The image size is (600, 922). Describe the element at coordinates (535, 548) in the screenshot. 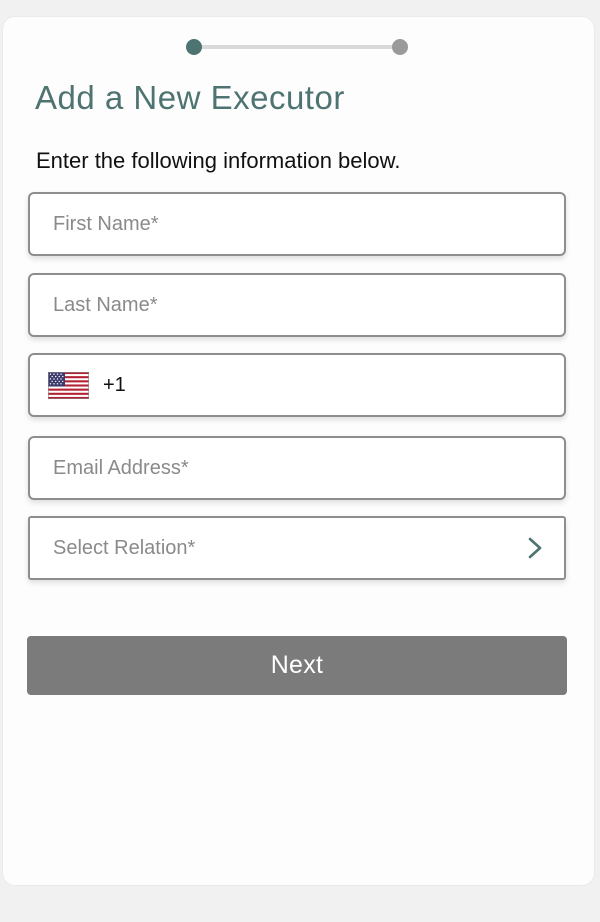

I see `chevron-right-icon` at that location.